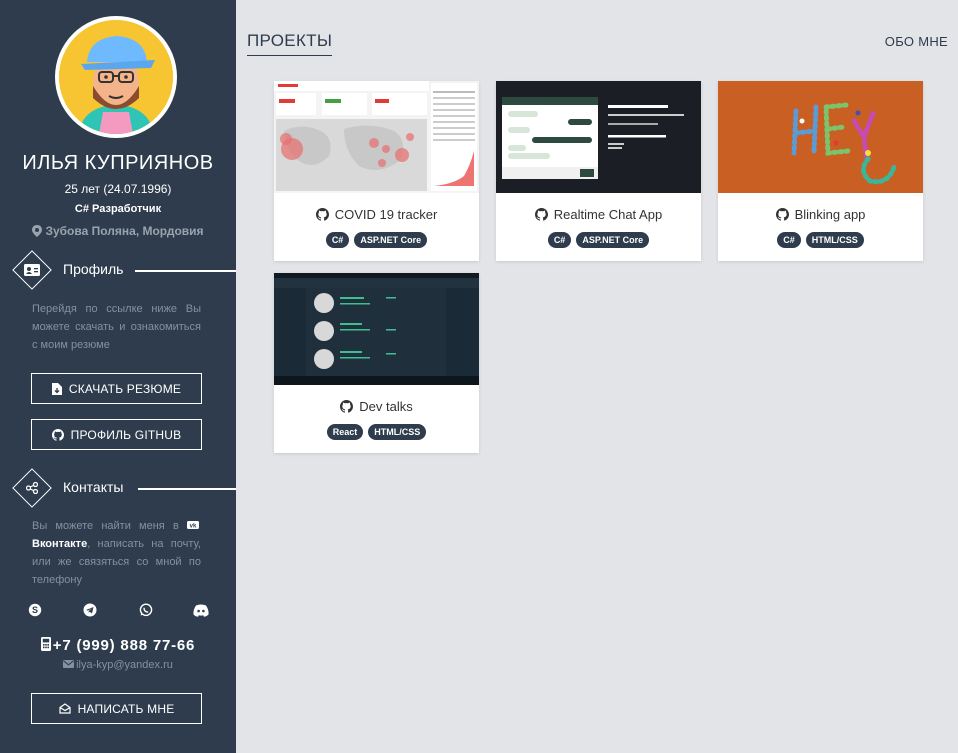 The image size is (958, 753). What do you see at coordinates (93, 487) in the screenshot?
I see `contacts-section-title: Контакты` at bounding box center [93, 487].